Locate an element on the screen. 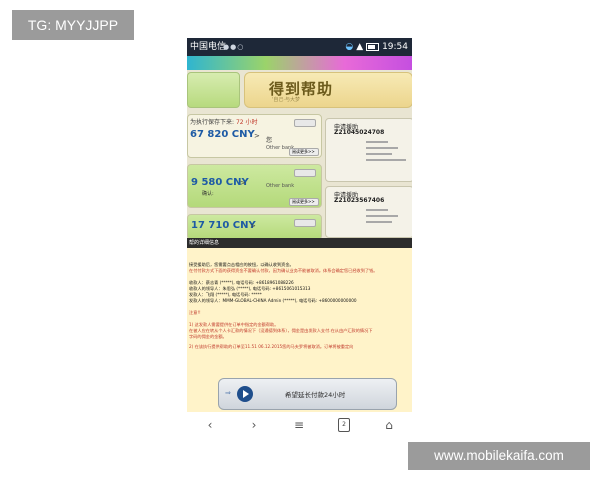  site-watermark: www.mobilekaifa.com is located at coordinates (499, 456).